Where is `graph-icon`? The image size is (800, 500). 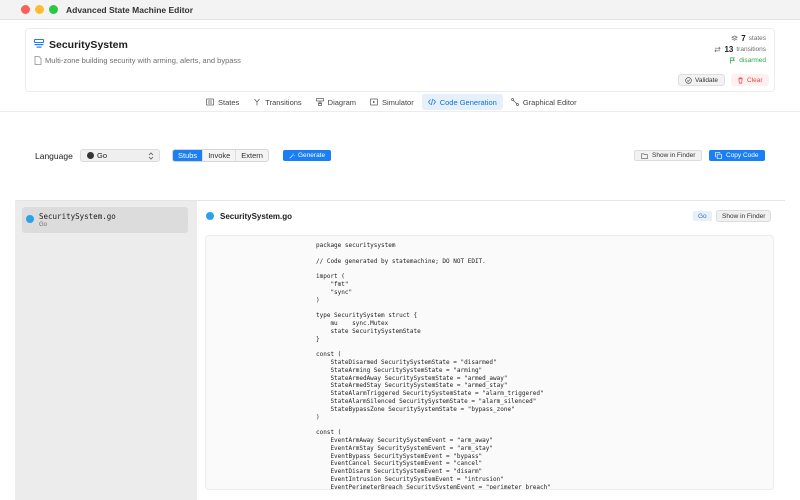 graph-icon is located at coordinates (514, 102).